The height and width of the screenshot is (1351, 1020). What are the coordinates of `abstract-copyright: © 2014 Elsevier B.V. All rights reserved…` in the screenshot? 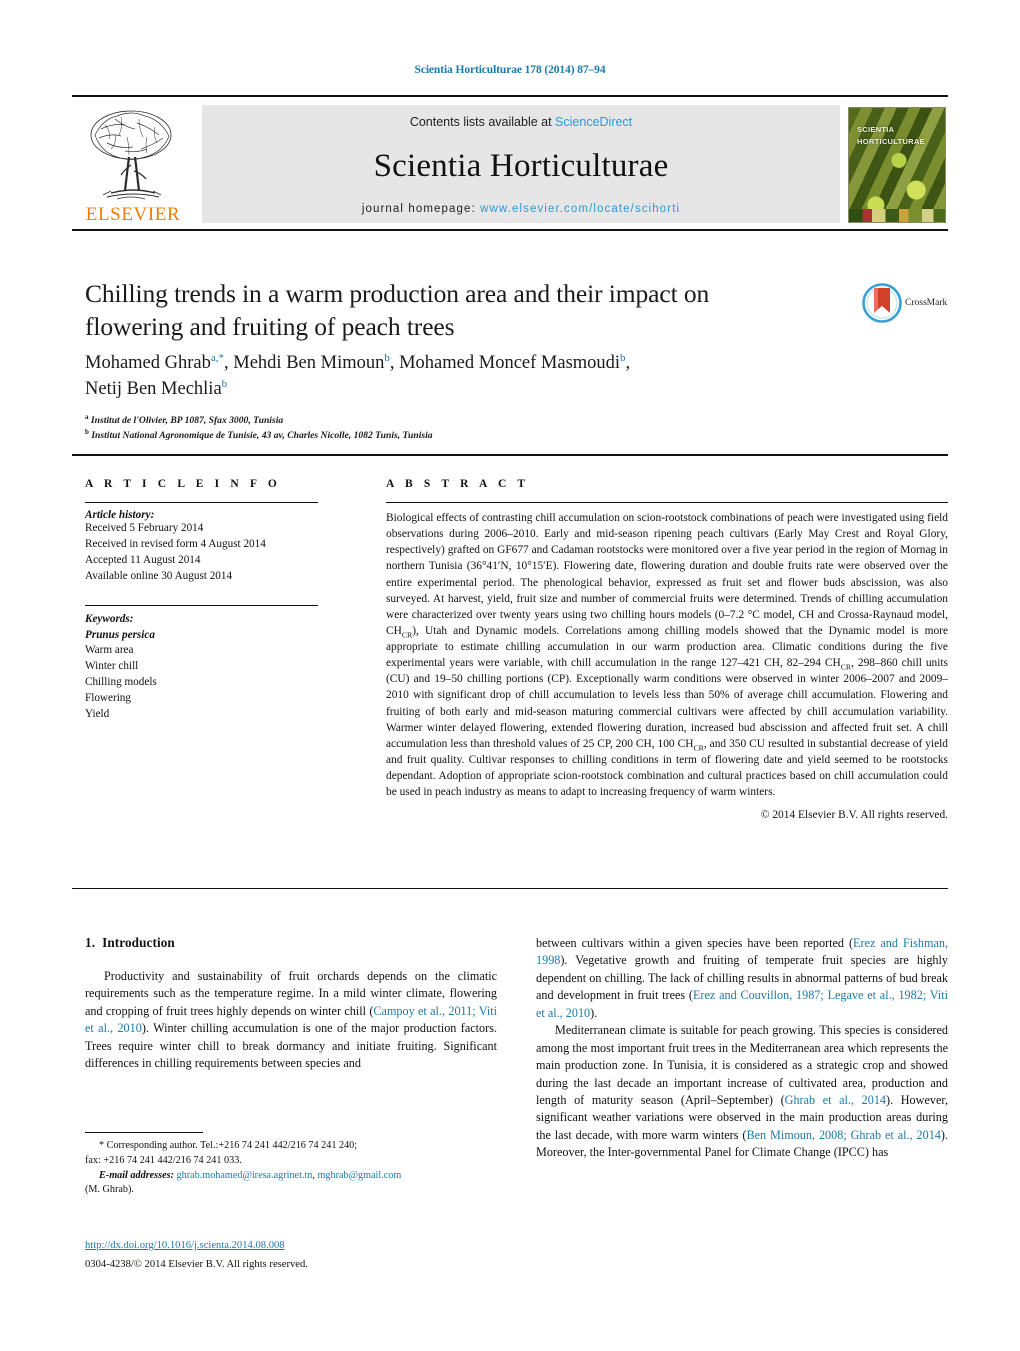 It's located at (854, 815).